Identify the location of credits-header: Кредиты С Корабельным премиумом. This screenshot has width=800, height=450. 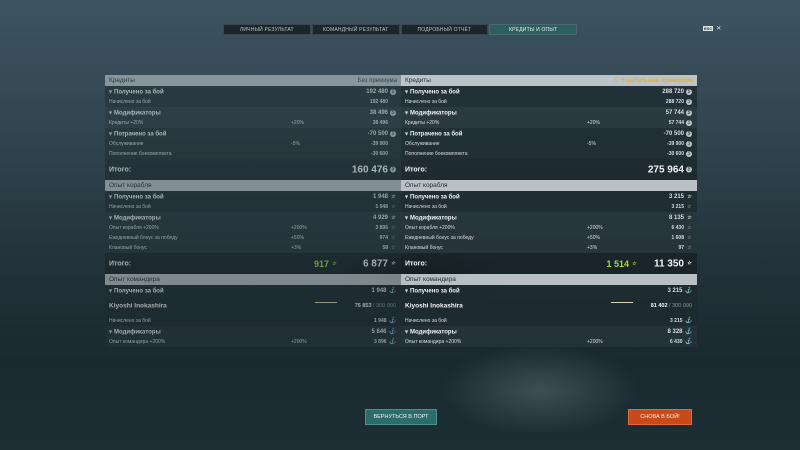
(549, 80).